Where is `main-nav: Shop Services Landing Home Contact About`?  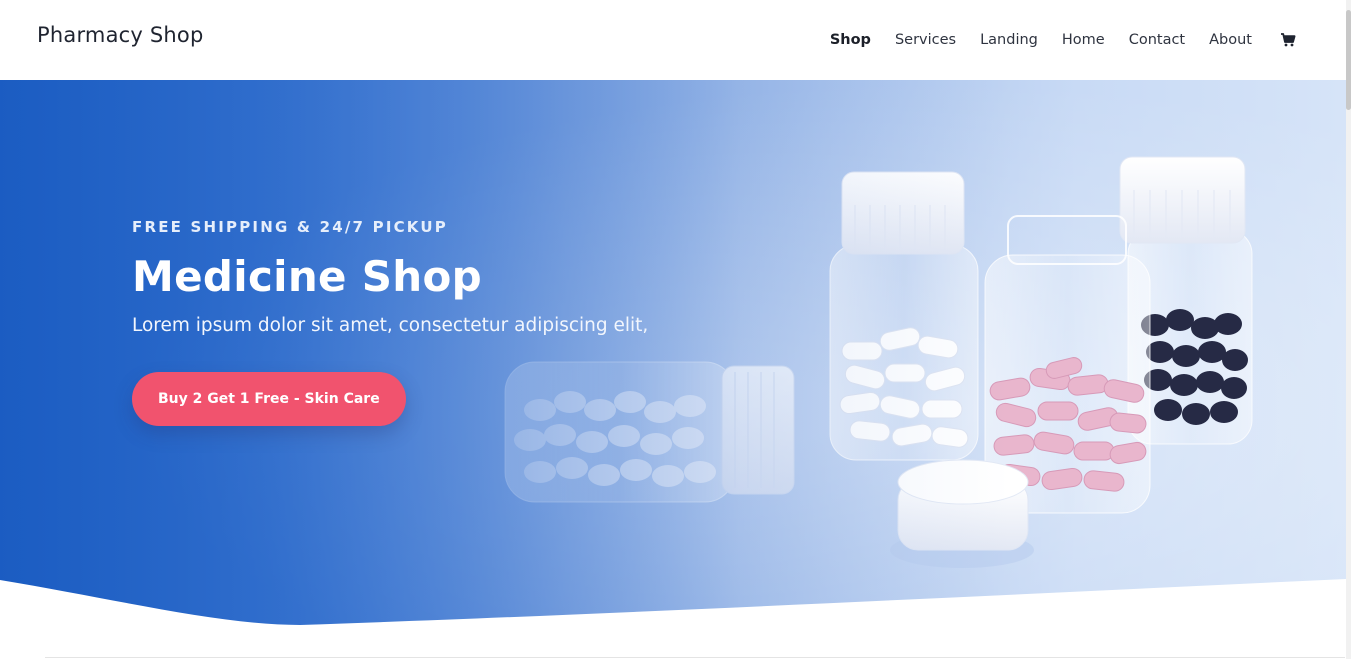
main-nav: Shop Services Landing Home Contact About is located at coordinates (1063, 40).